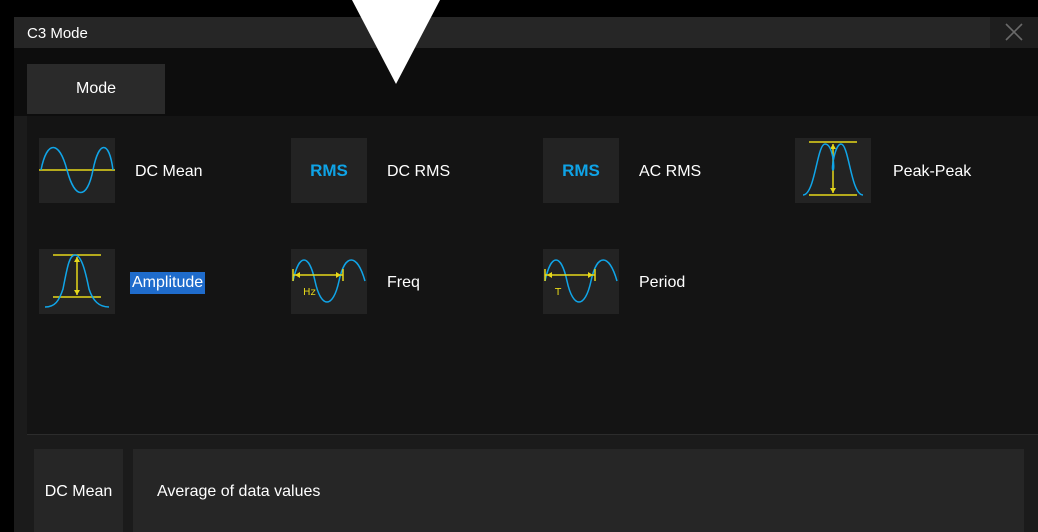 The width and height of the screenshot is (1038, 532). I want to click on option-ac-rms: RMS AC RMS, so click(643, 171).